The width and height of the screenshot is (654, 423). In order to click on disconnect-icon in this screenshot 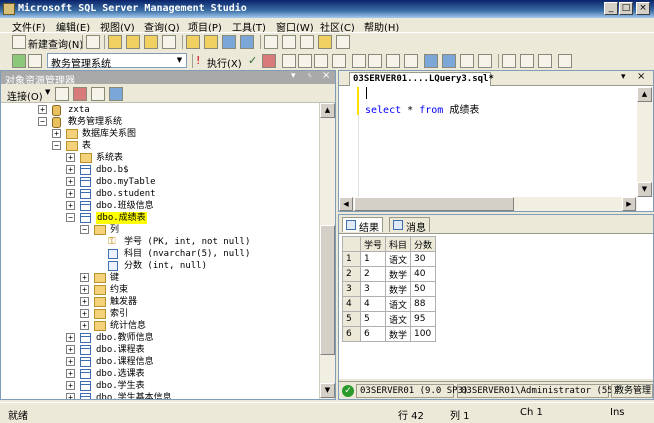, I will do `click(80, 94)`.